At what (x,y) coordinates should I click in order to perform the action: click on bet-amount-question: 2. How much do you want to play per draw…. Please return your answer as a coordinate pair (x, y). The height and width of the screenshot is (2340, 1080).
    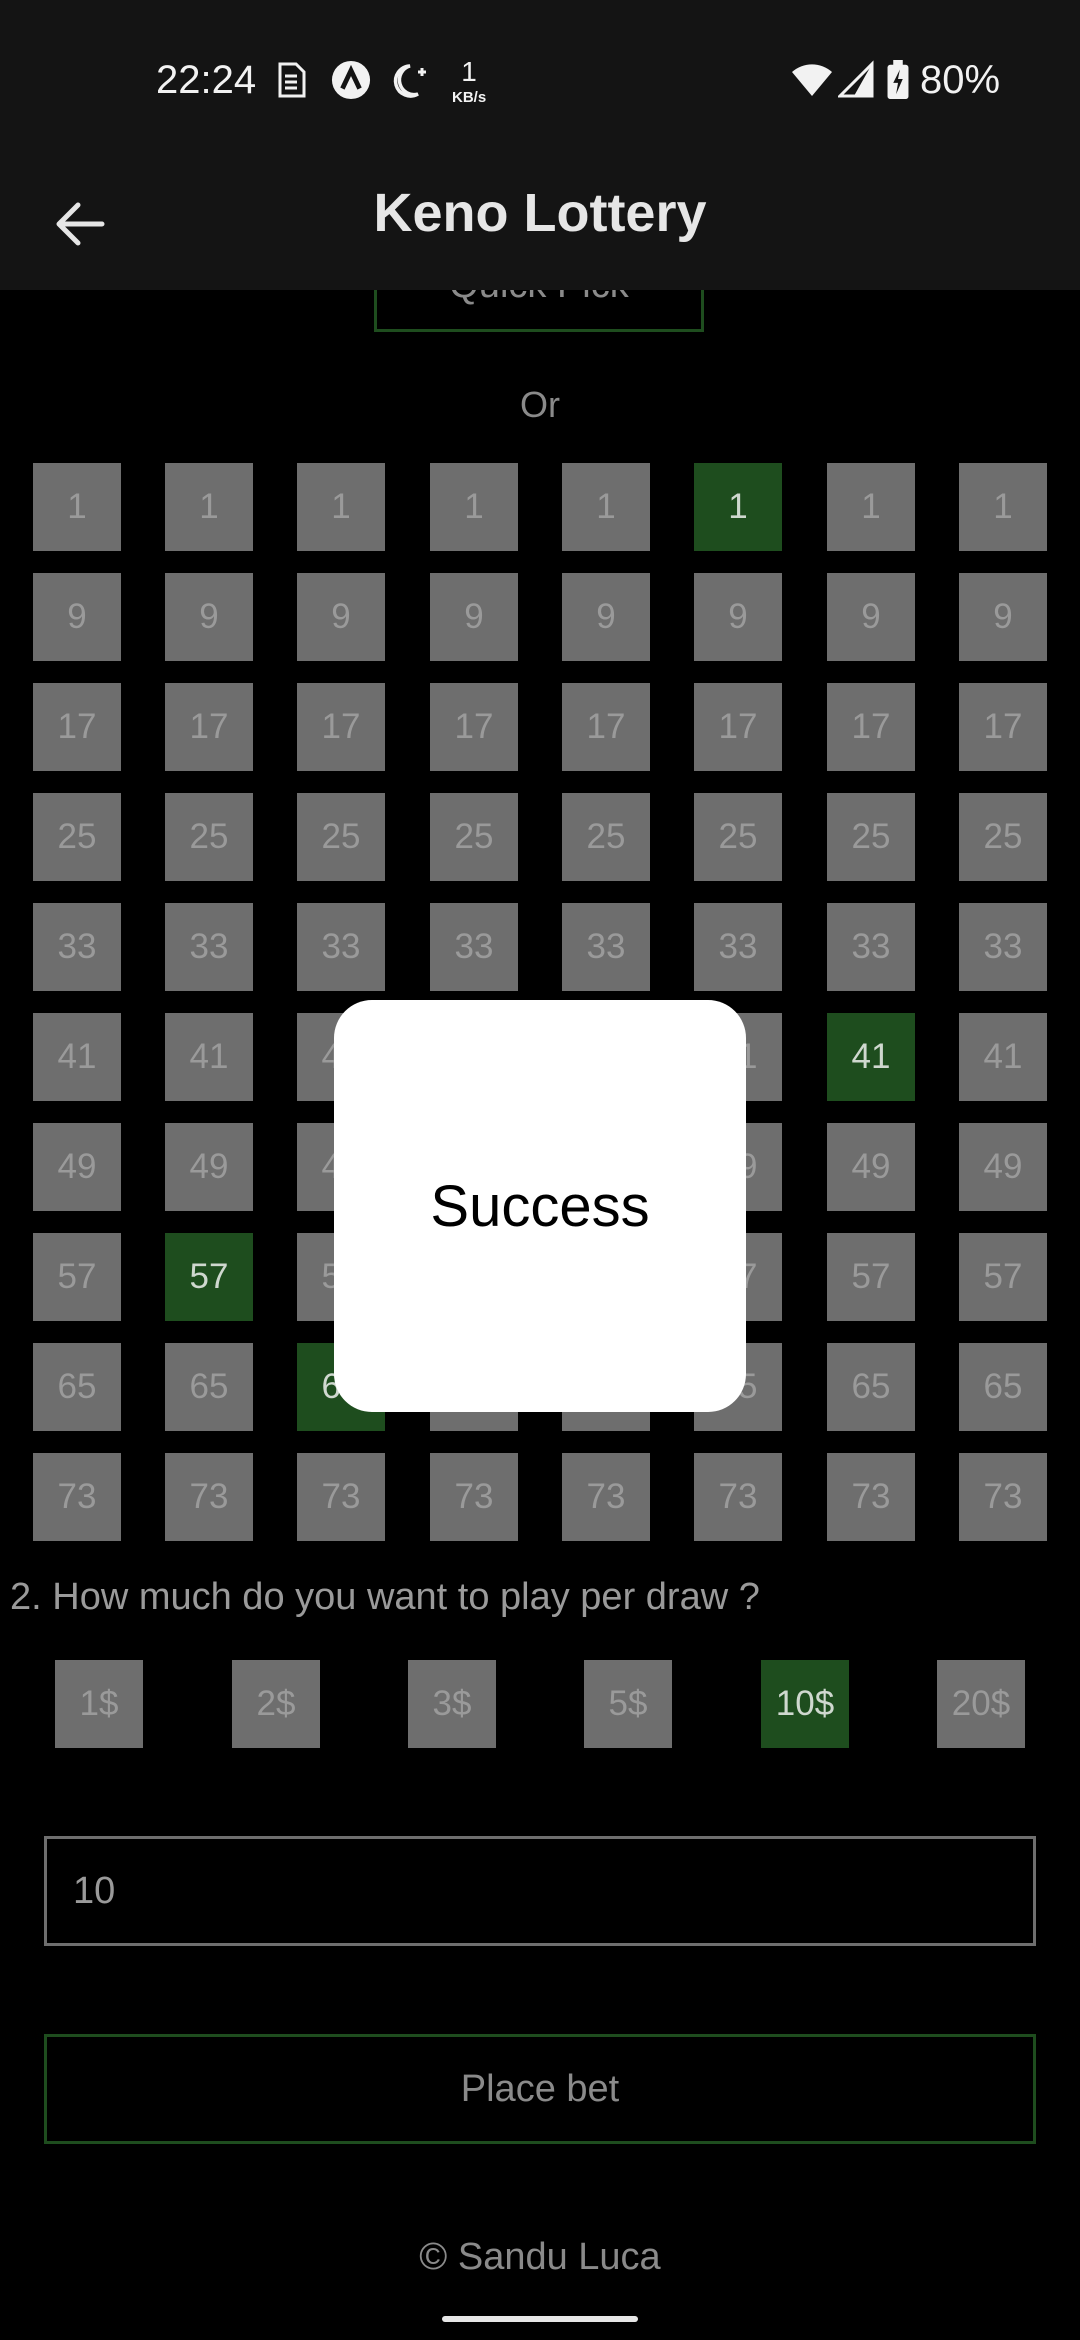
    Looking at the image, I should click on (385, 1597).